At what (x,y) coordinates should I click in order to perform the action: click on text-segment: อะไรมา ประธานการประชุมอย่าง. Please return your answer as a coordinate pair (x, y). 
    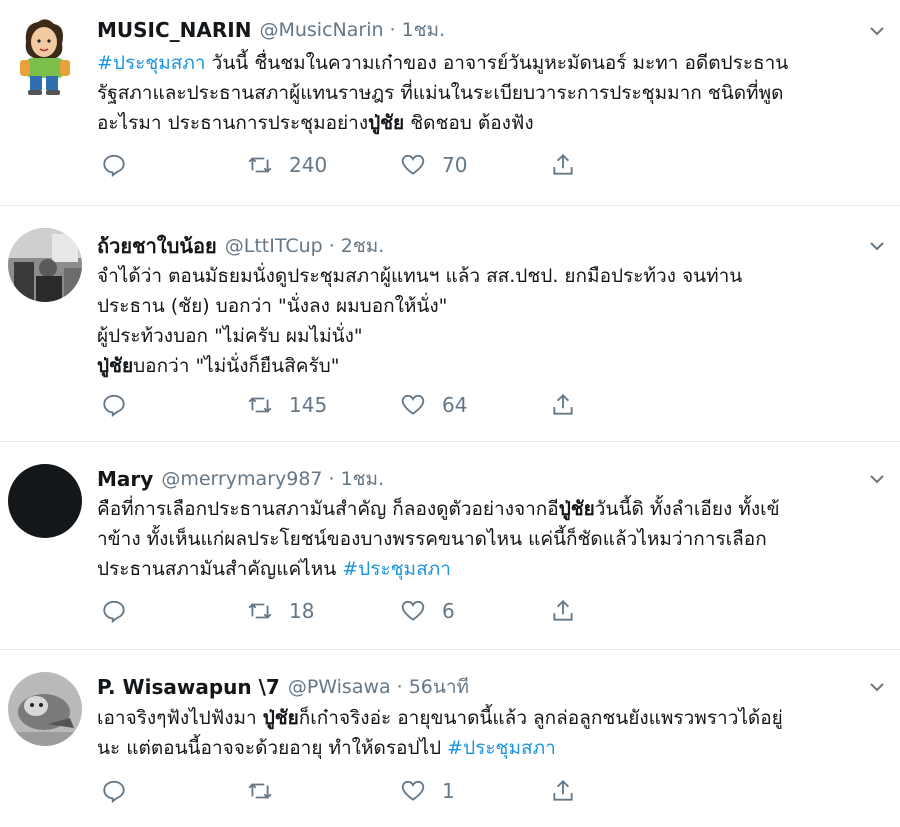
    Looking at the image, I should click on (233, 123).